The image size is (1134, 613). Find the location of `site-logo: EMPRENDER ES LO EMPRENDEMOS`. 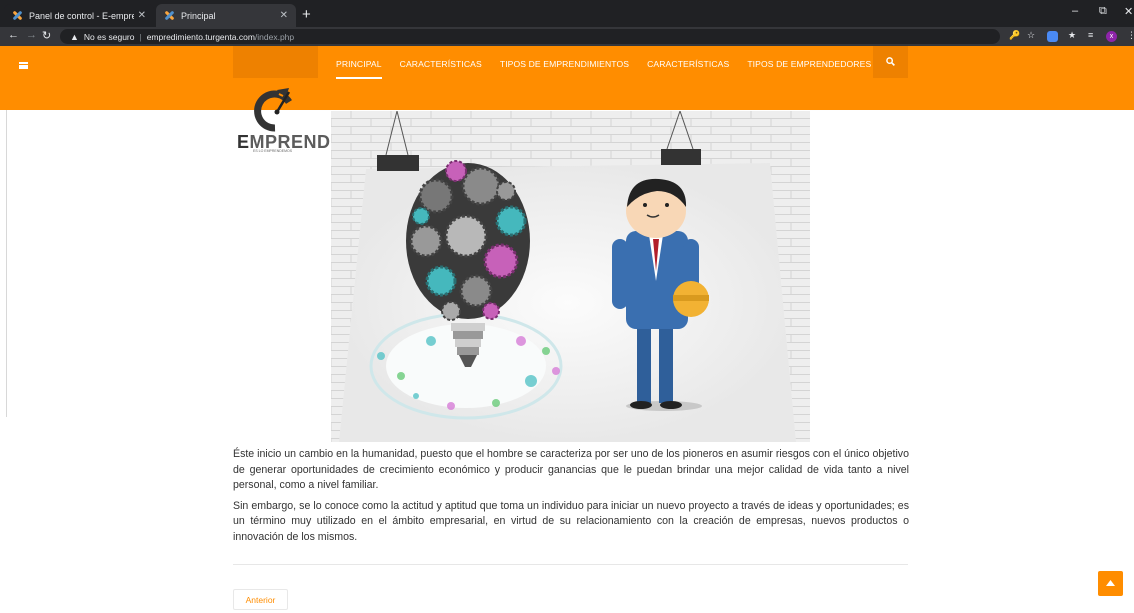

site-logo: EMPRENDER ES LO EMPRENDEMOS is located at coordinates (296, 121).